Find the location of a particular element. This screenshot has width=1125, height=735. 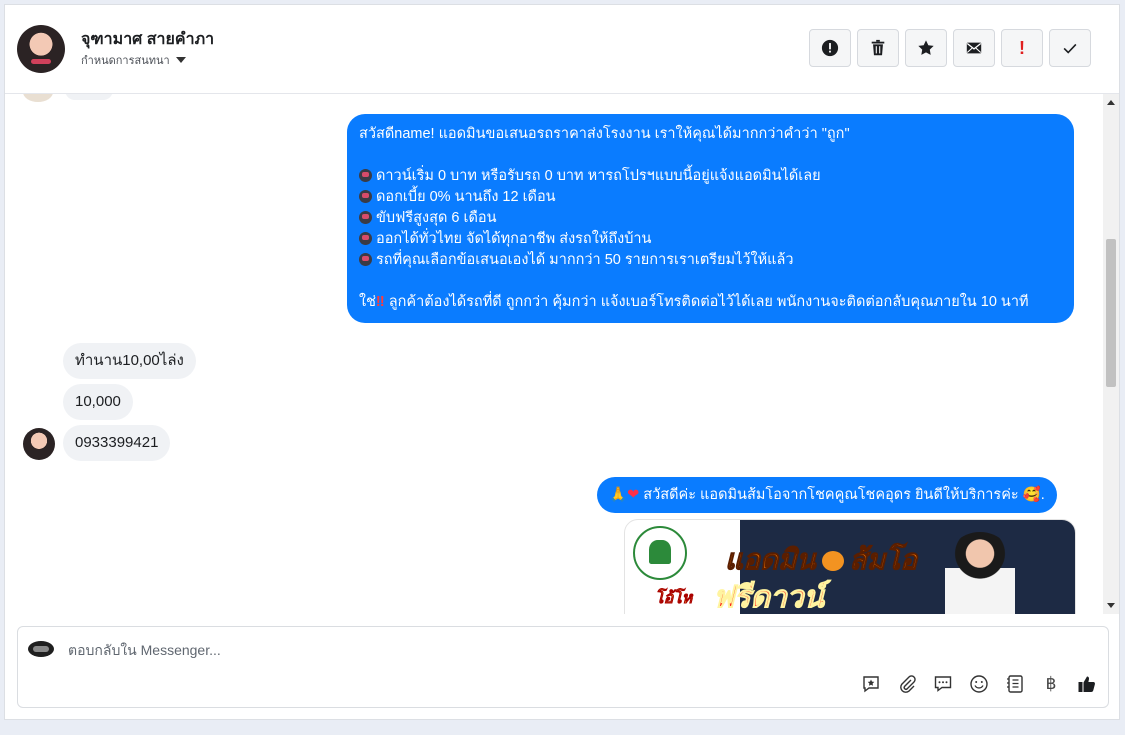

priority-button: ! is located at coordinates (1022, 48).